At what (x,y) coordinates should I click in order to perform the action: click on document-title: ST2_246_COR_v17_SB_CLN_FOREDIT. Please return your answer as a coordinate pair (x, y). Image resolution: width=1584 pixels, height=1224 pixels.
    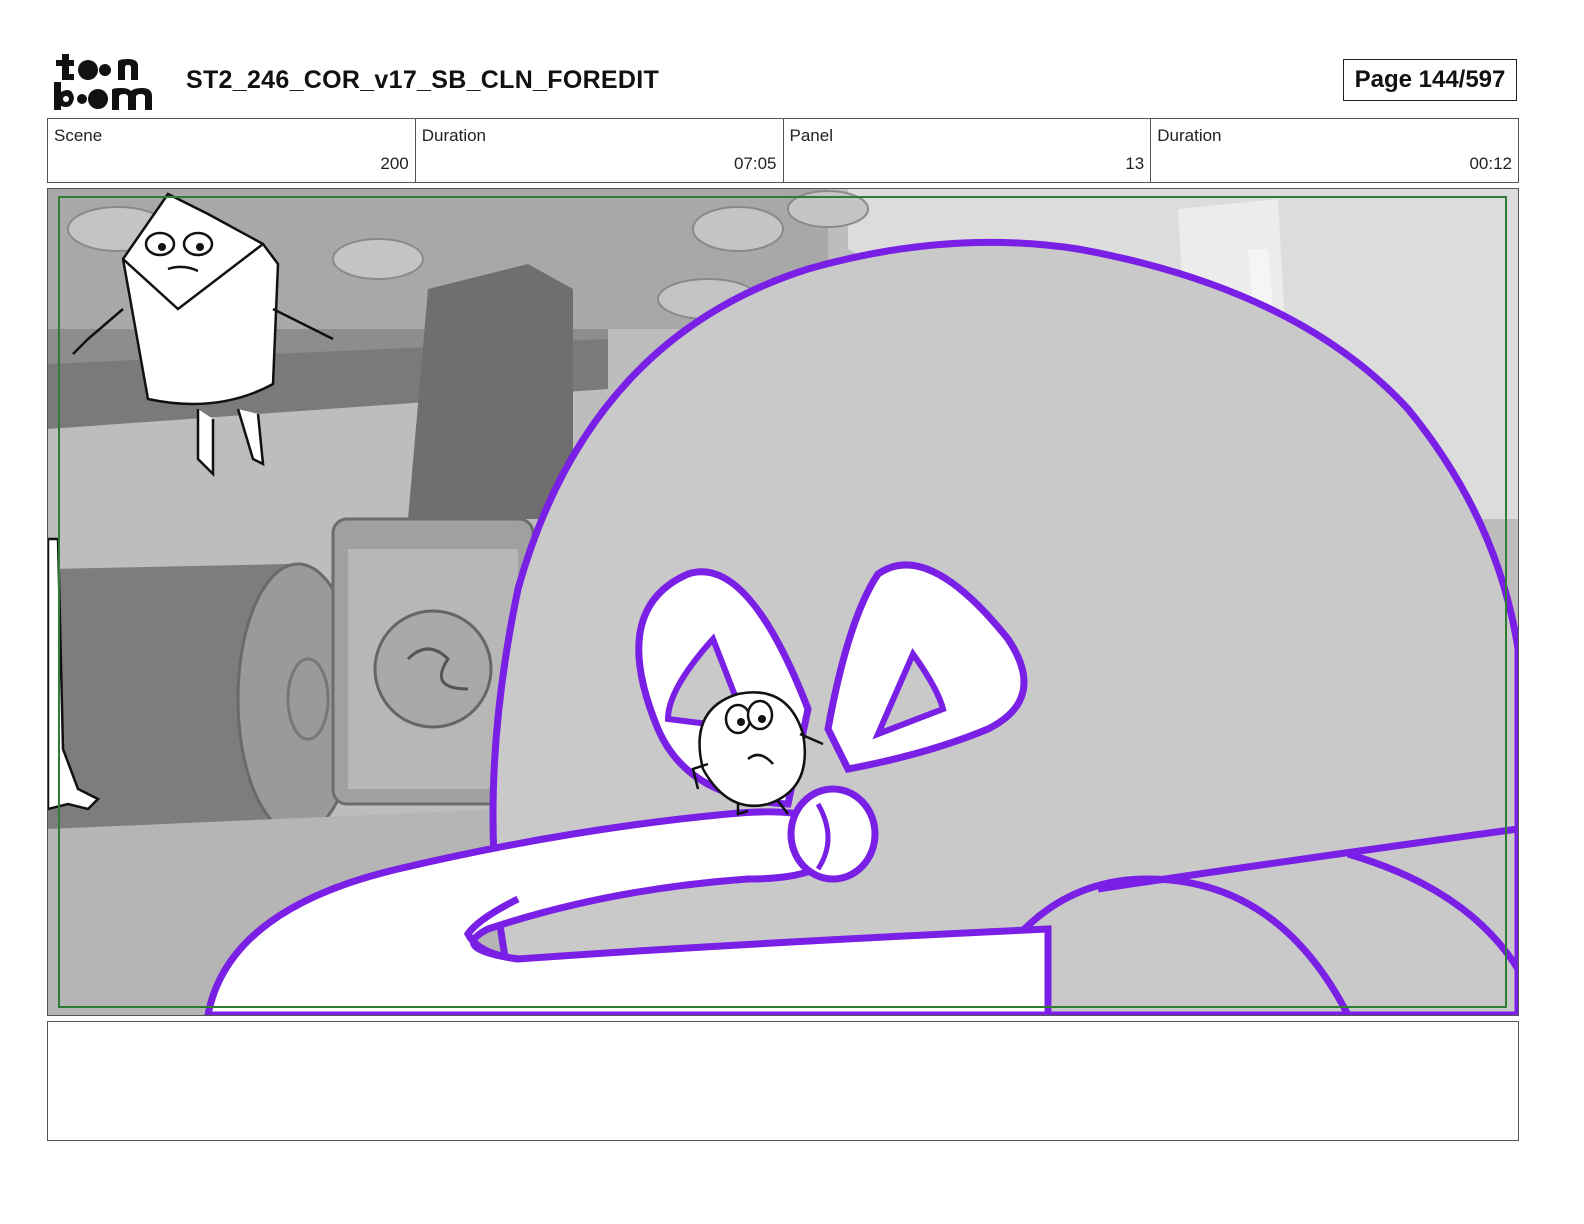
    Looking at the image, I should click on (423, 80).